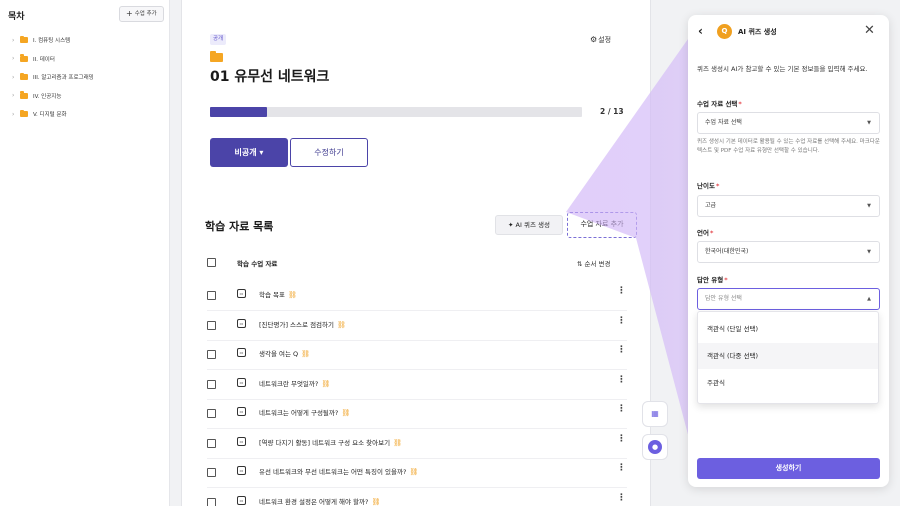 This screenshot has height=506, width=900. I want to click on option-multiple-choice: 객관식 (다중 선택), so click(788, 356).